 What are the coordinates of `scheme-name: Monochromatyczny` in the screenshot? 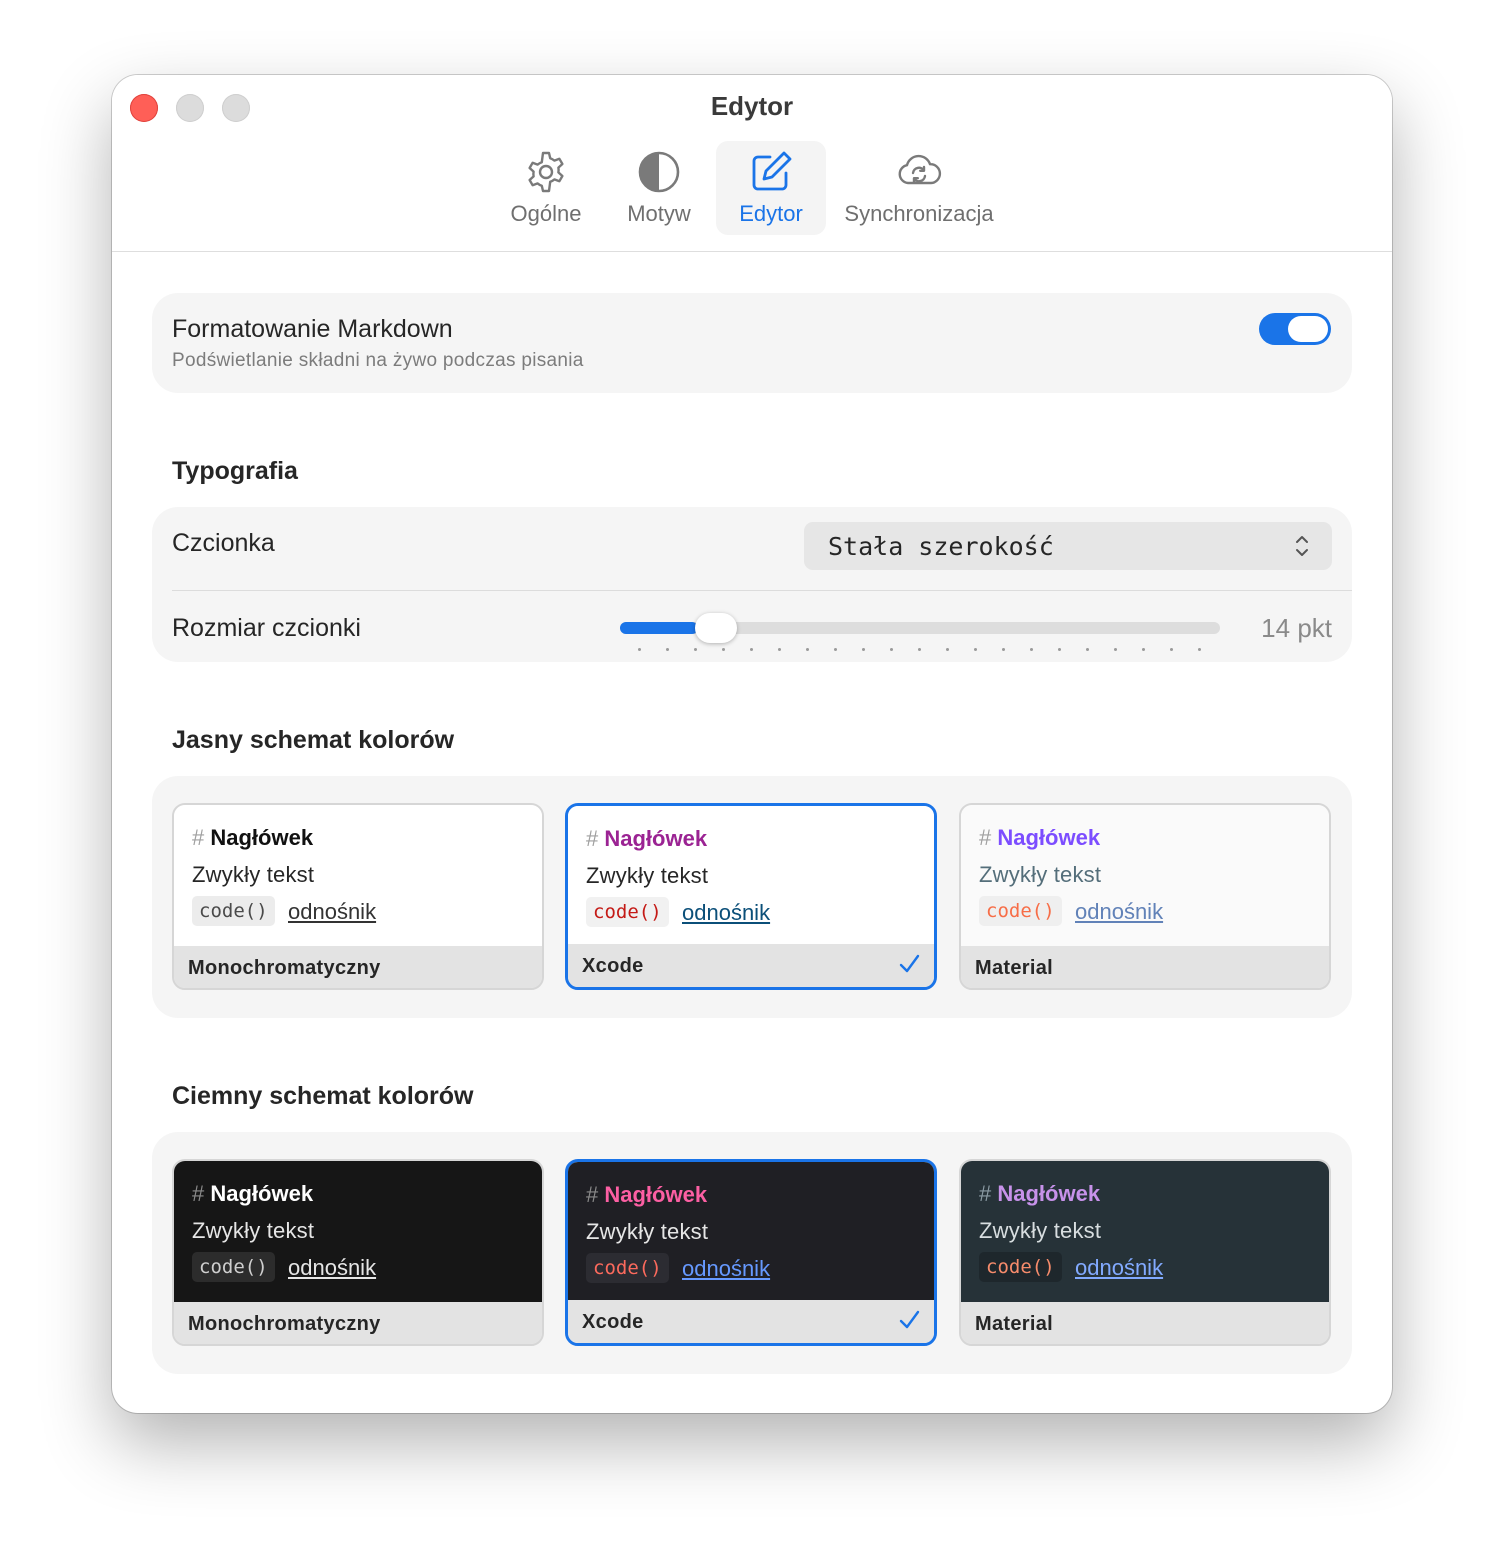 It's located at (284, 1324).